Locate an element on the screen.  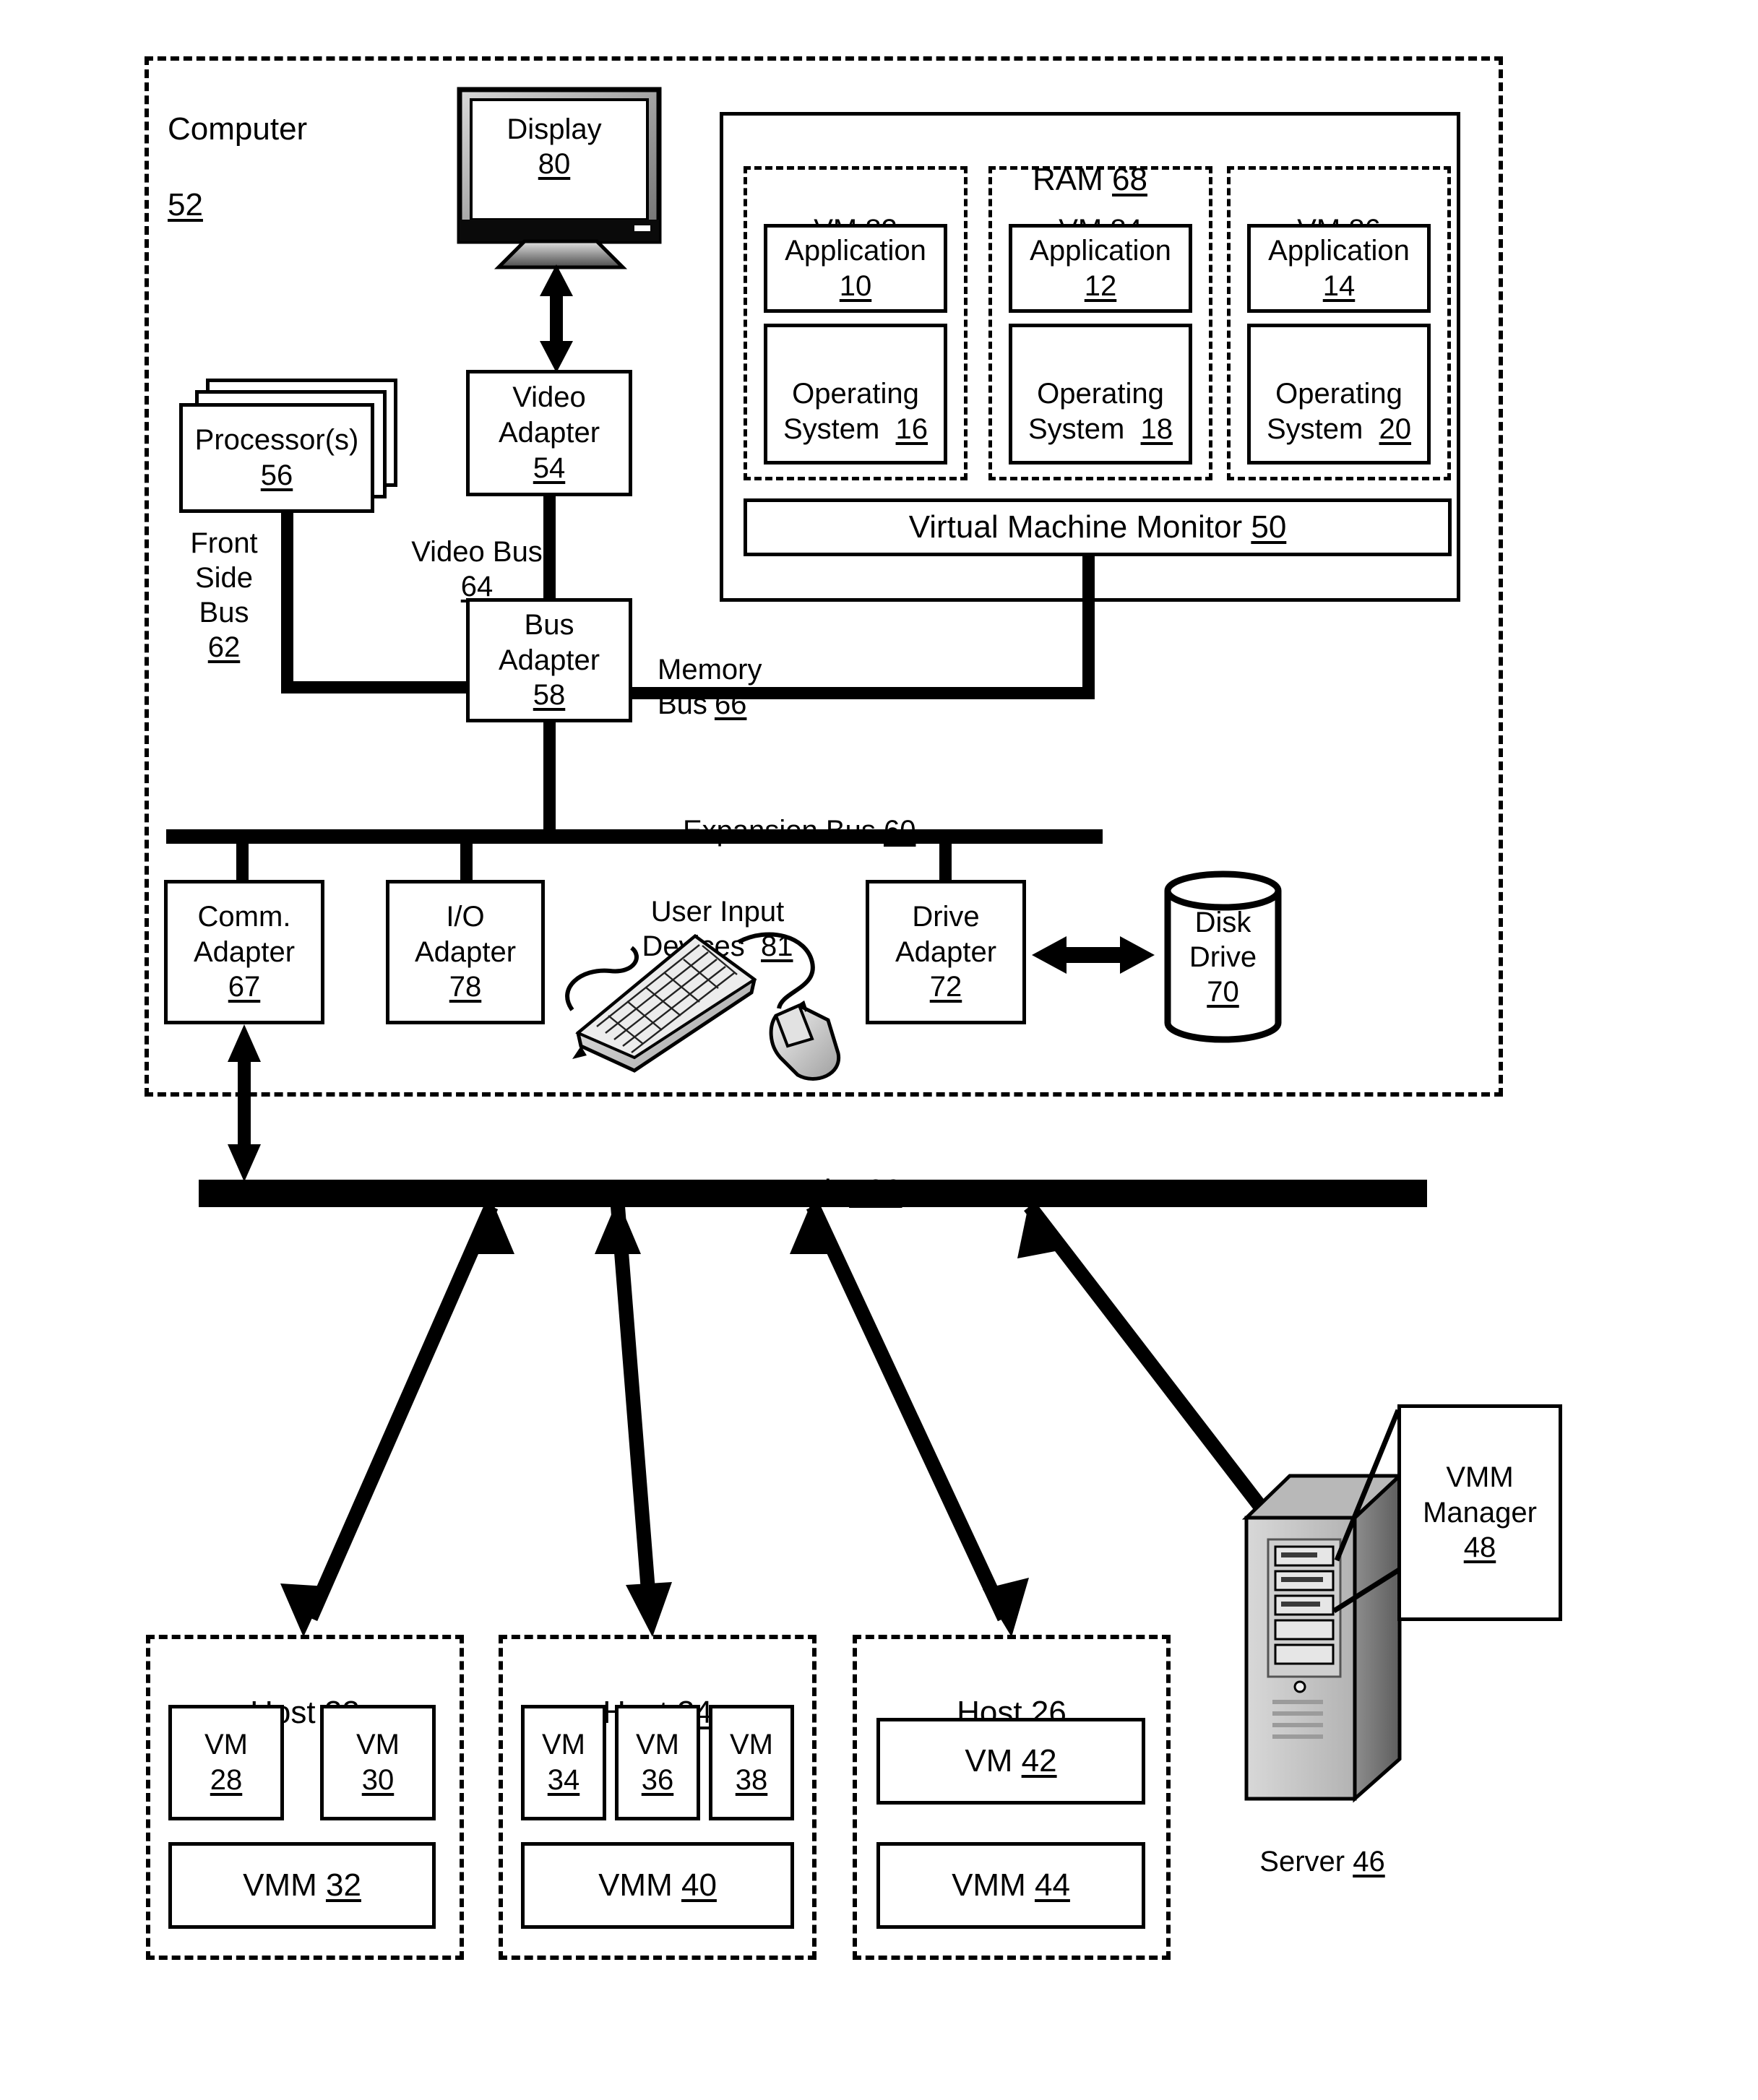
ram-vm-84-os: Operating System 18 is located at coordinates (1101, 394).